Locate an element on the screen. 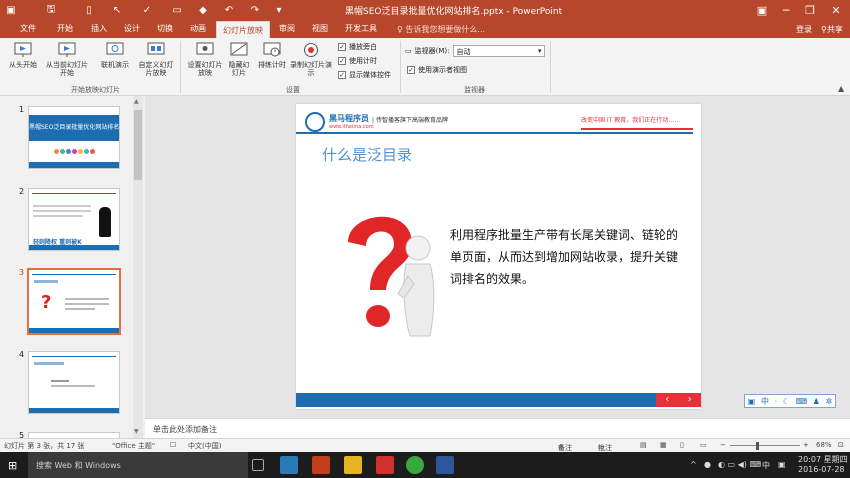  hide-slide-button: 隐藏幻灯片 is located at coordinates (239, 59).